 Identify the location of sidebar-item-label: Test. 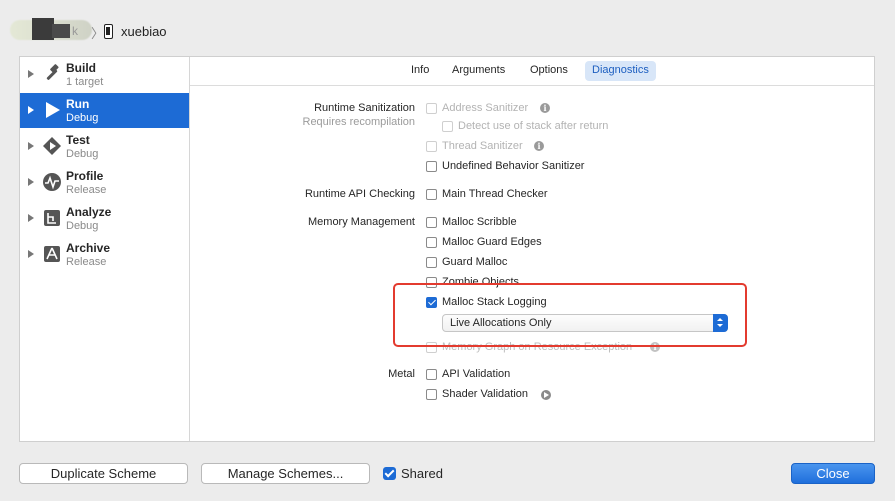
(78, 140).